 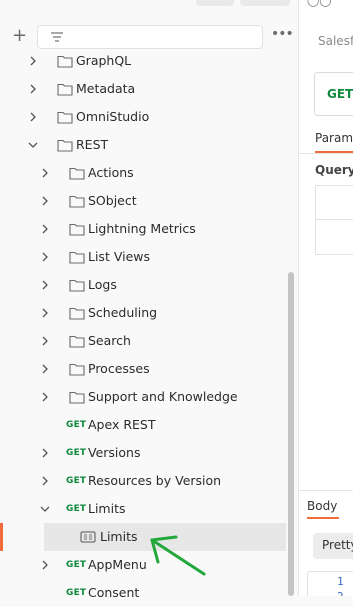 I want to click on tree-row: Actions, so click(x=144, y=173).